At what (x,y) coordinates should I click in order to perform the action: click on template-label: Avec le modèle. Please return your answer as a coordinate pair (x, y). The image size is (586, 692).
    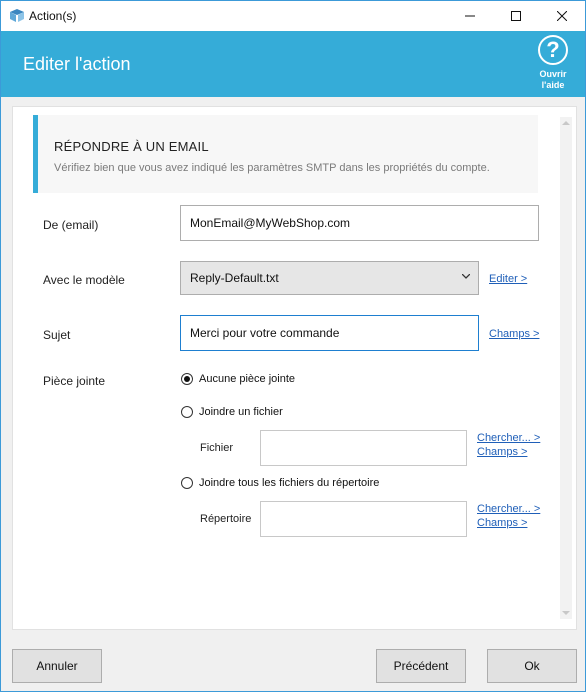
    Looking at the image, I should click on (84, 280).